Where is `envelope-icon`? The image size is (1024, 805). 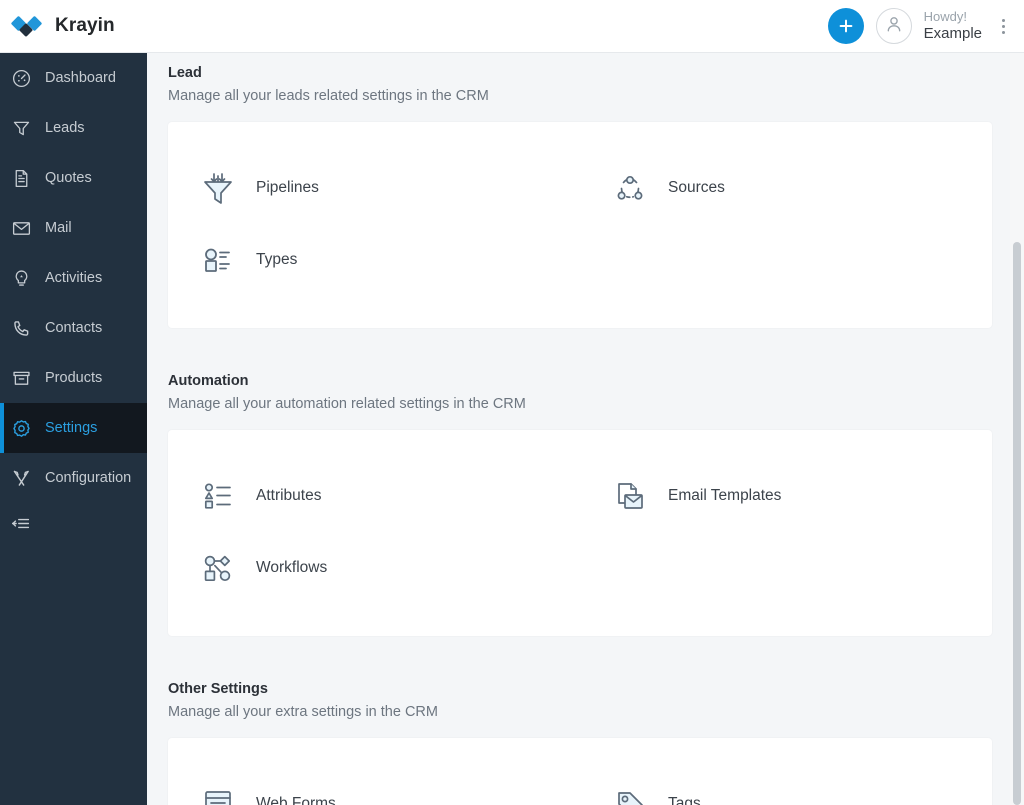 envelope-icon is located at coordinates (21, 228).